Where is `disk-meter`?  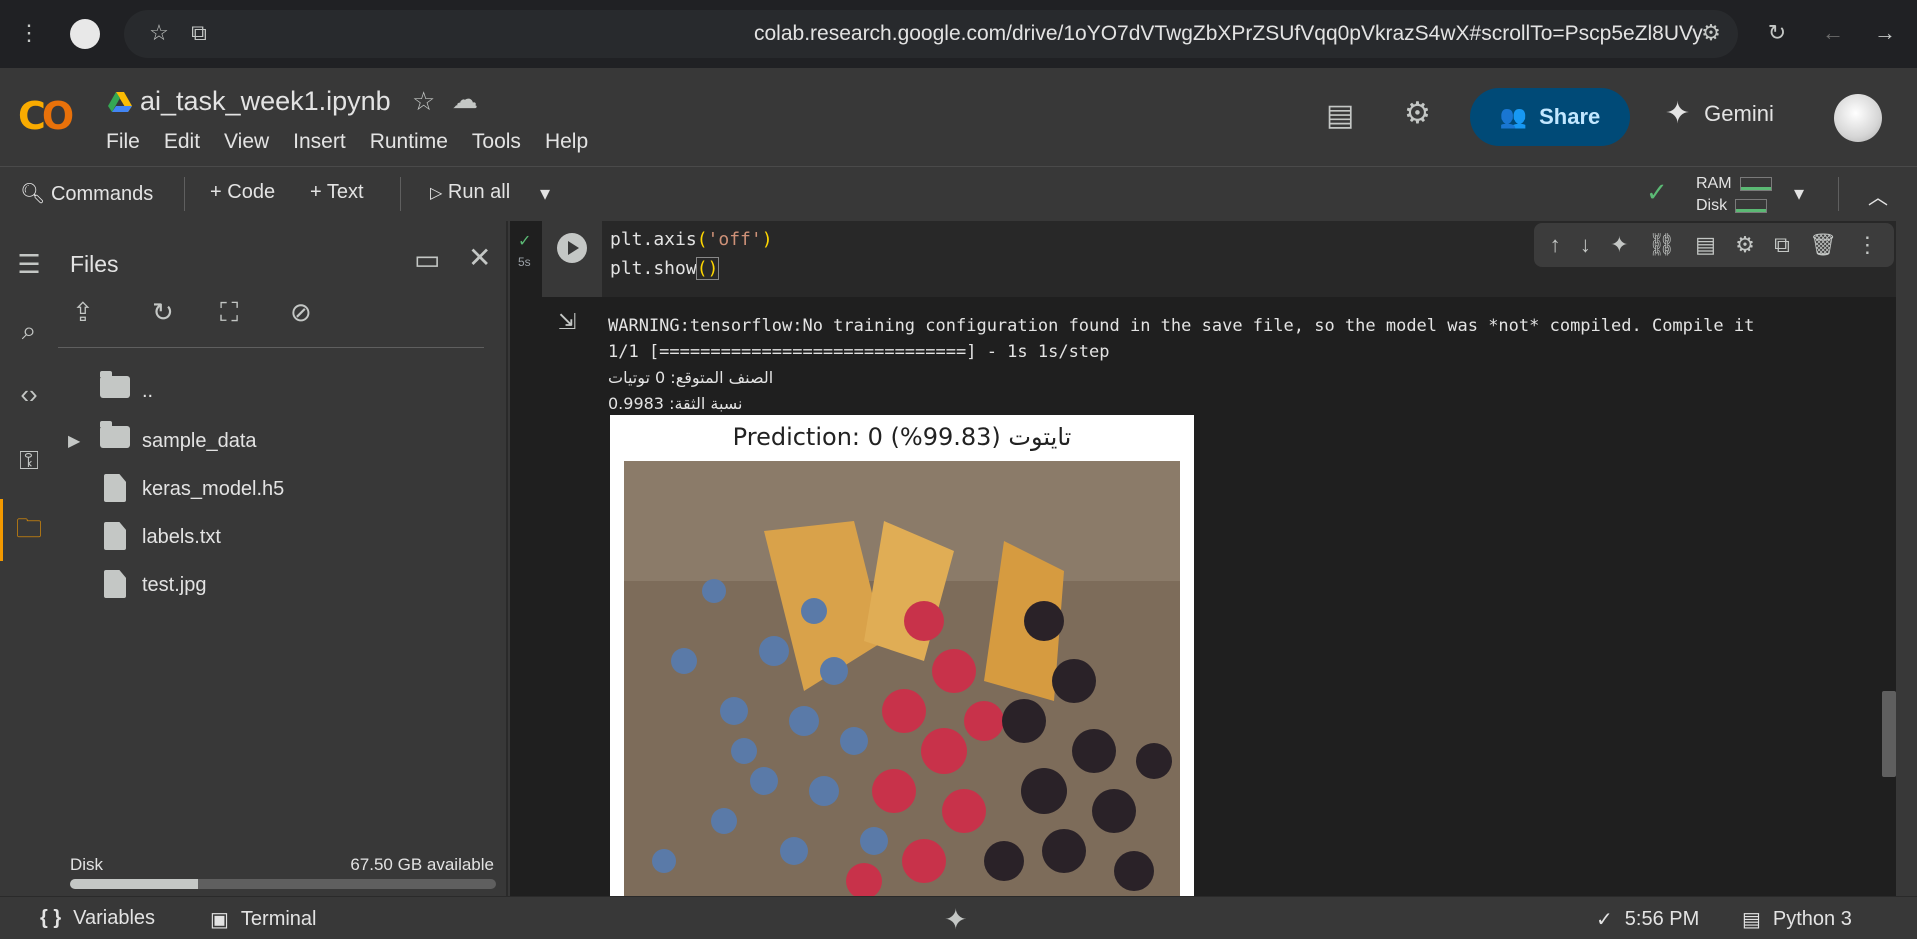
disk-meter is located at coordinates (1751, 205).